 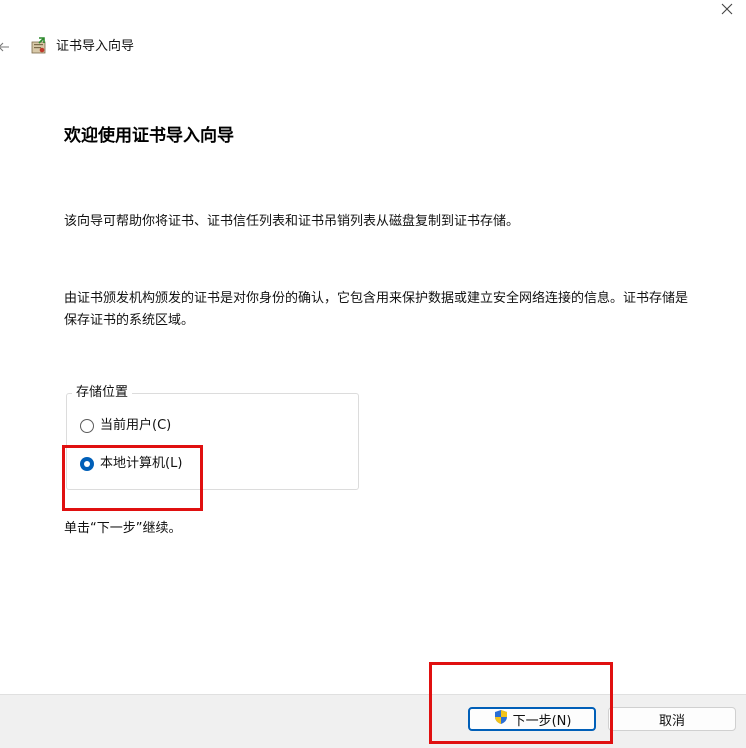 I want to click on radio-local-machine: 本地计算机(L), so click(x=131, y=464).